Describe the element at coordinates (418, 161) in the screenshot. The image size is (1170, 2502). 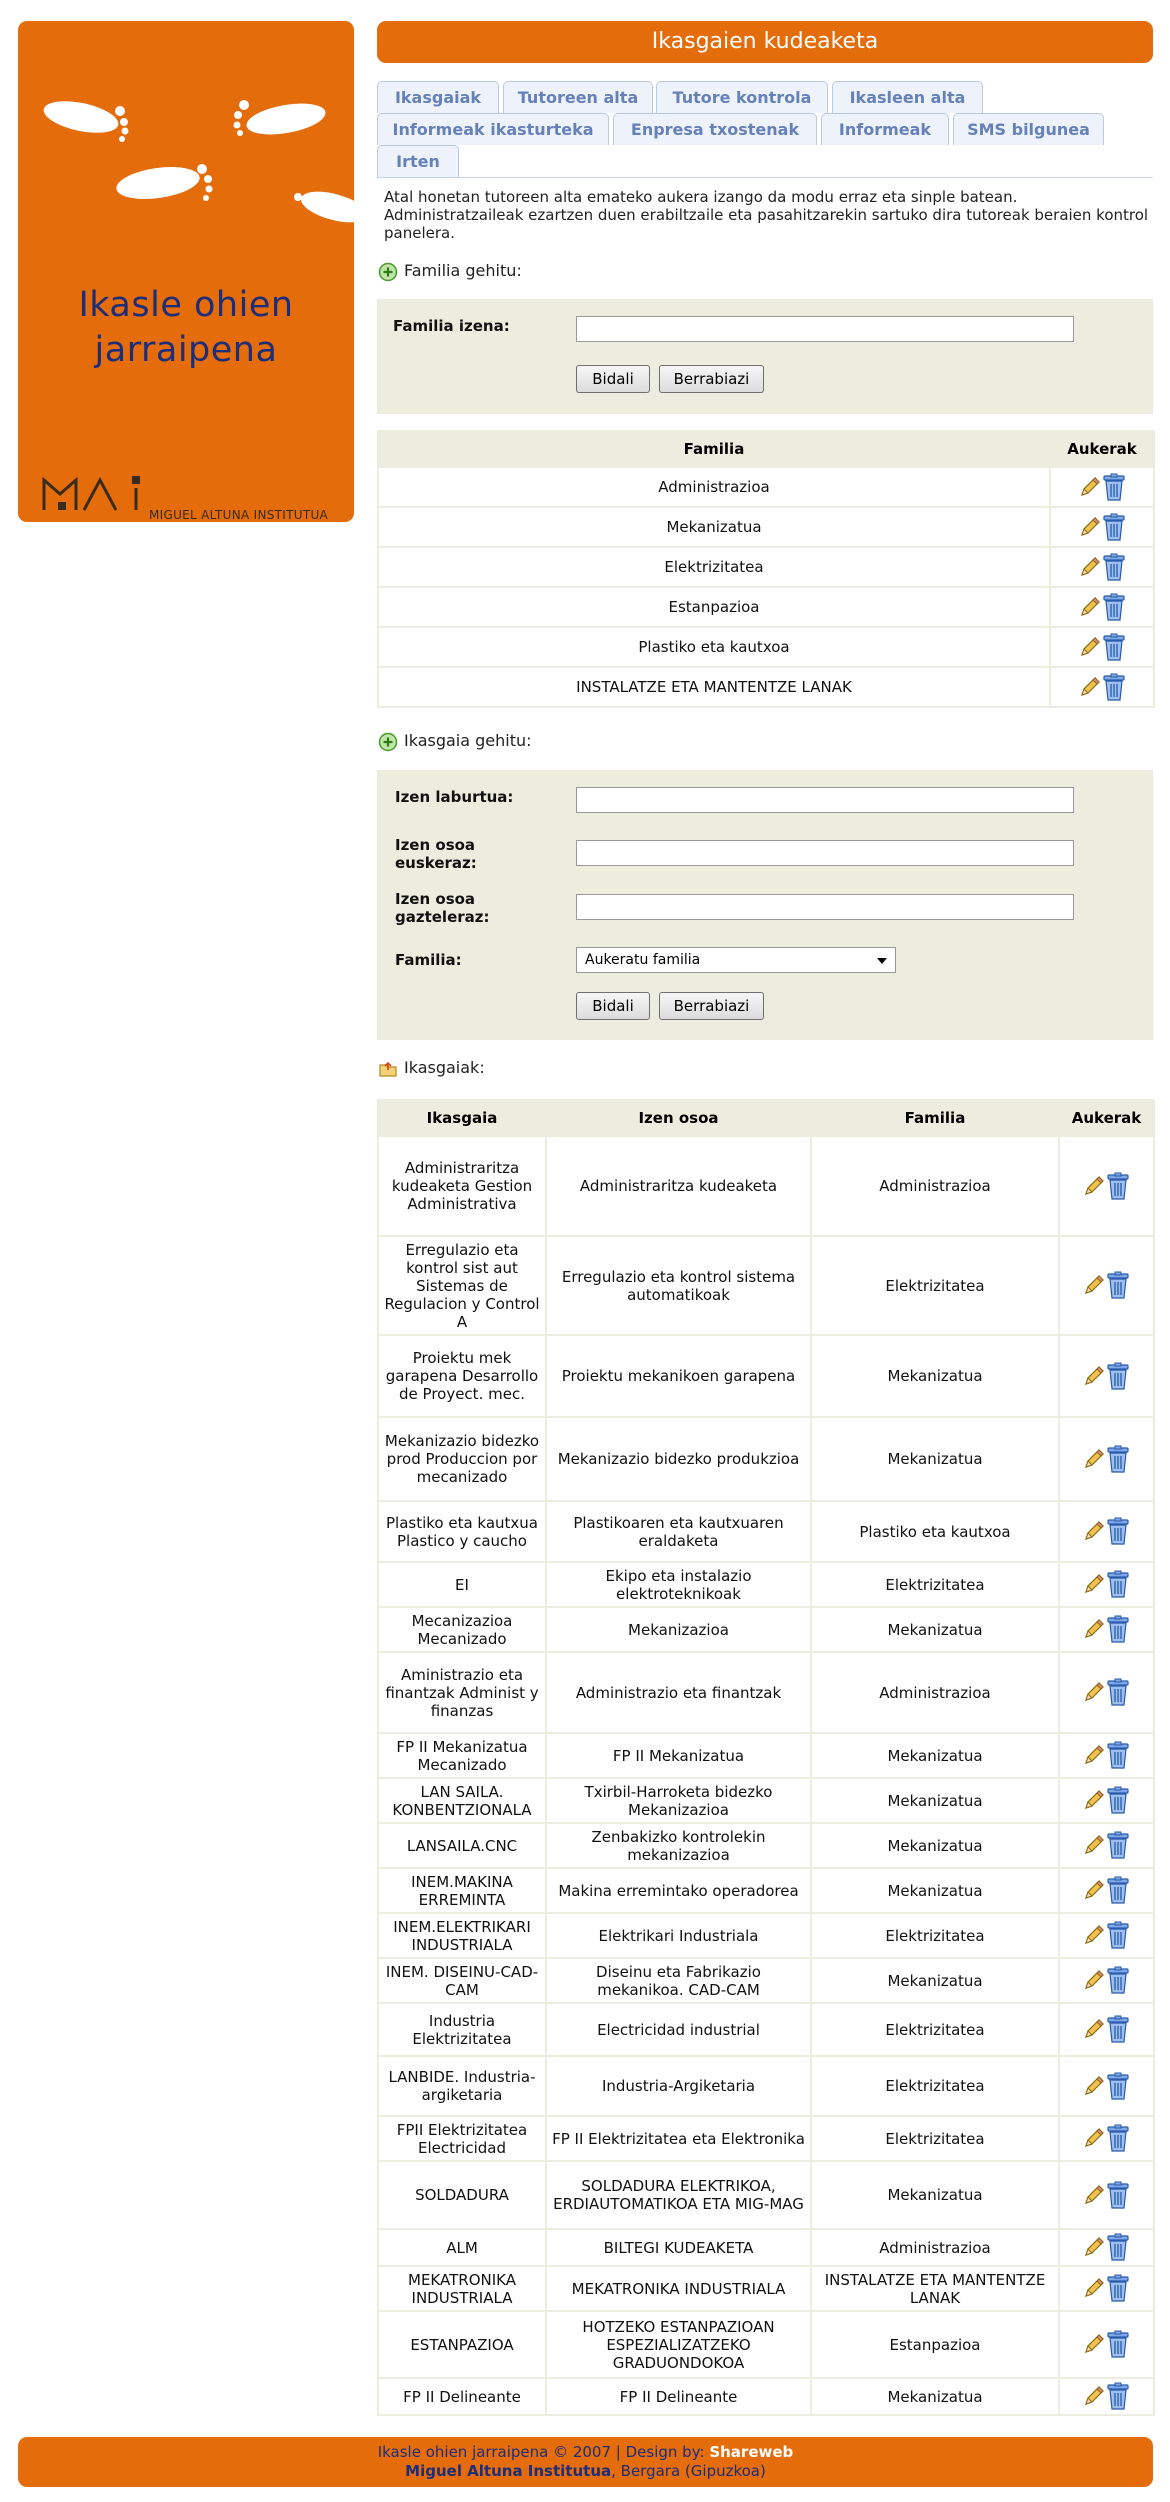
I see `tab-irten: Irten` at that location.